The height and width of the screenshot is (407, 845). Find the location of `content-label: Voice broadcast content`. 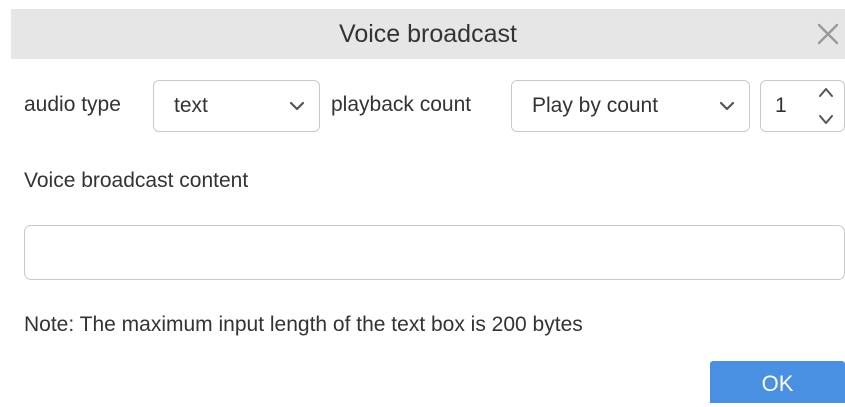

content-label: Voice broadcast content is located at coordinates (136, 180).